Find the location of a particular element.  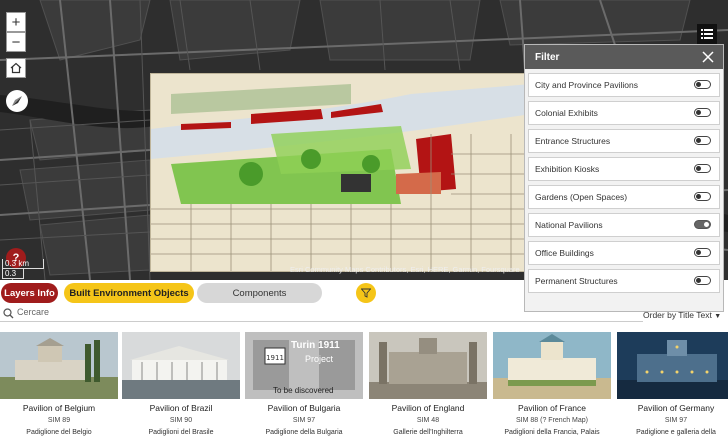

zoom-in-icon: + is located at coordinates (16, 22).